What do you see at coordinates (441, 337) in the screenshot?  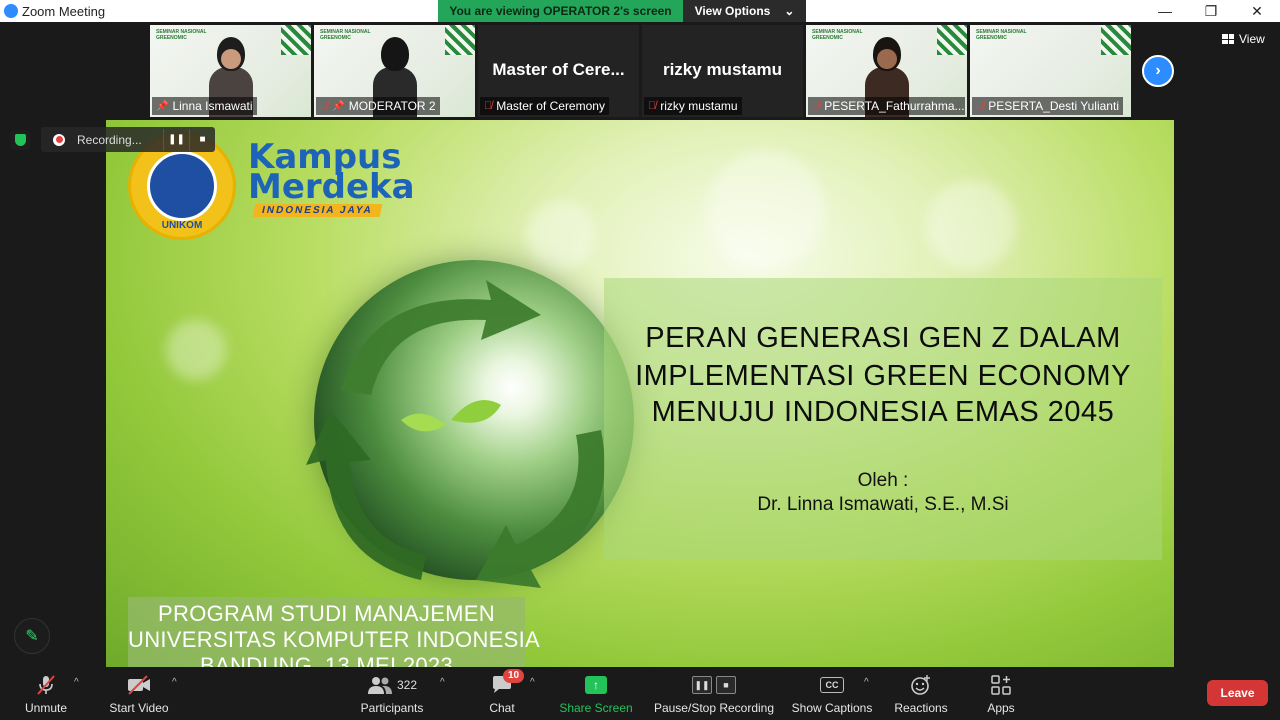 I see `recycle-arrow-top` at bounding box center [441, 337].